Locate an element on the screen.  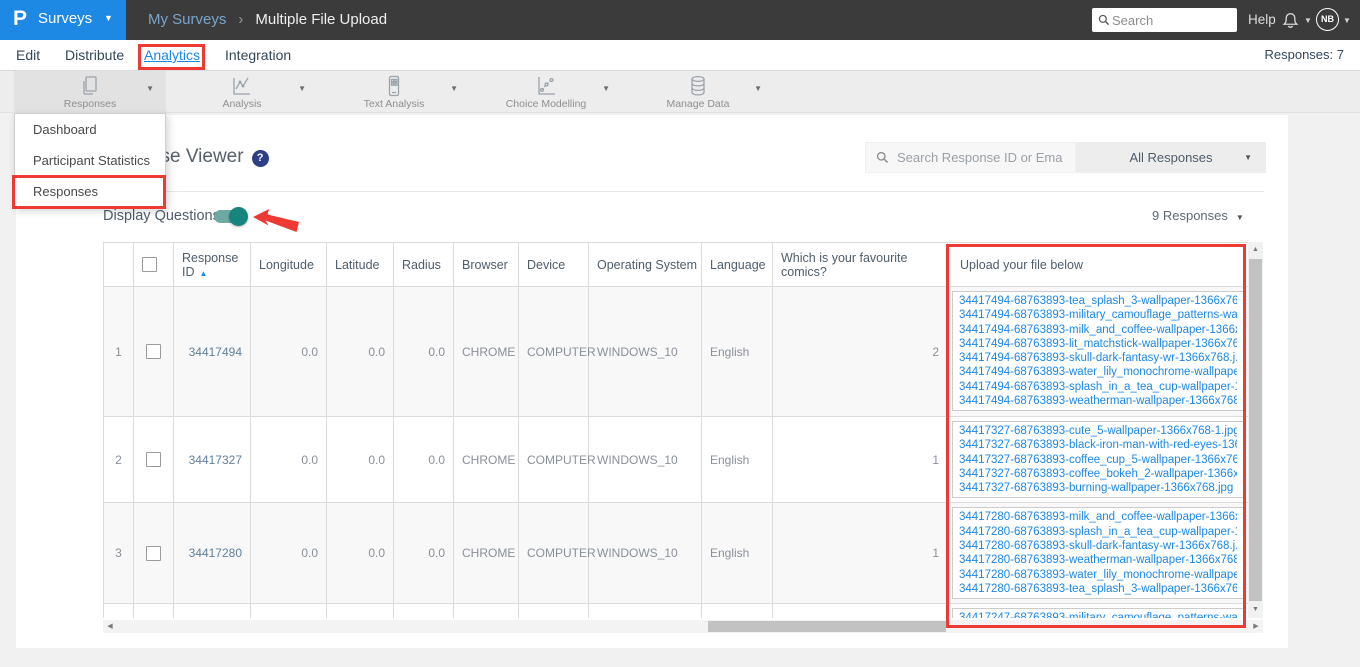
analysis-icon is located at coordinates (242, 86).